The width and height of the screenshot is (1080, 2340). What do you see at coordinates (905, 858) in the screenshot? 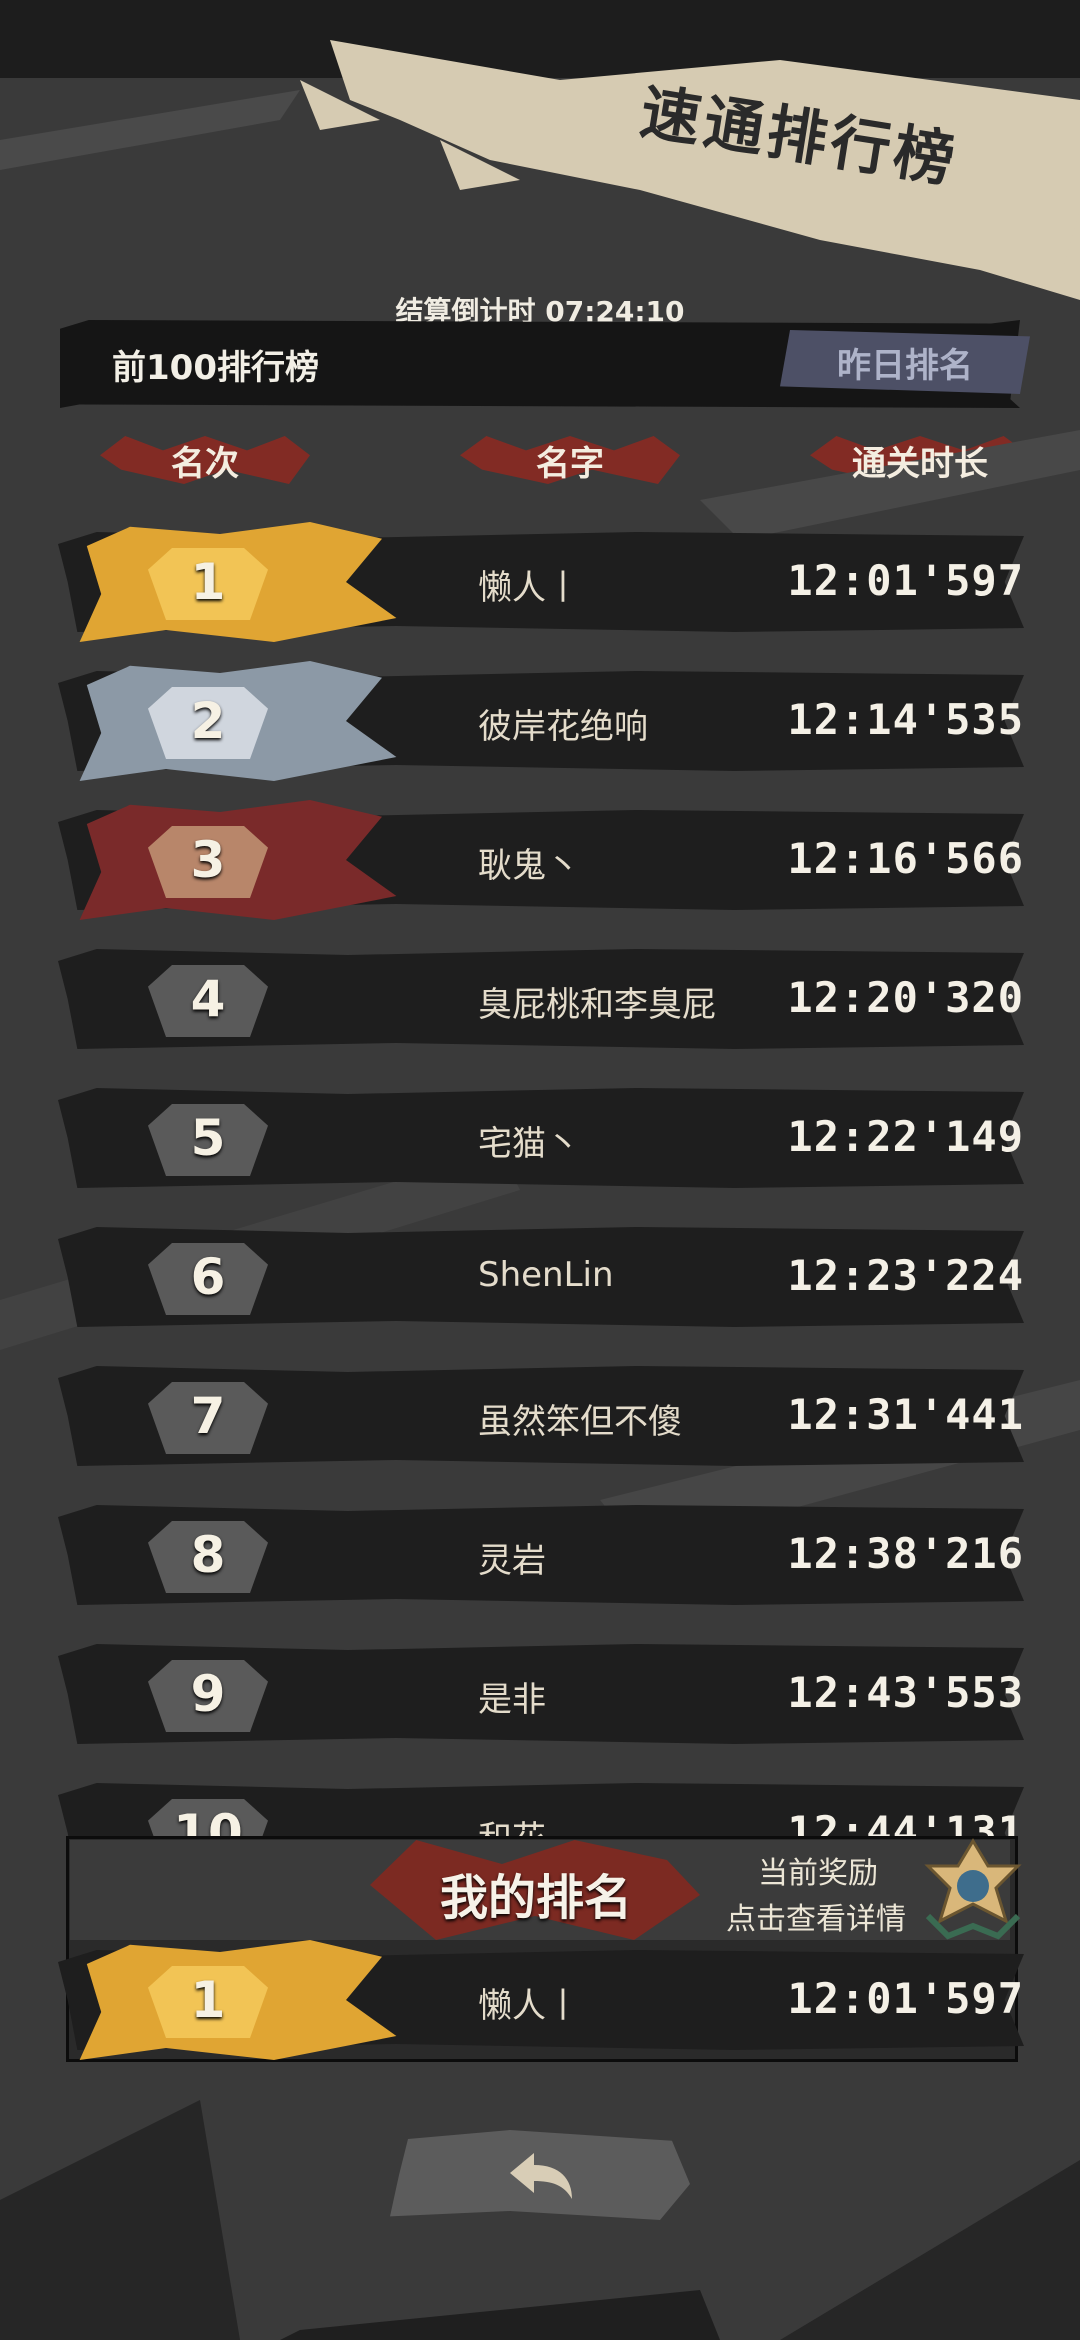
I see `clear-time: 12:16'566` at bounding box center [905, 858].